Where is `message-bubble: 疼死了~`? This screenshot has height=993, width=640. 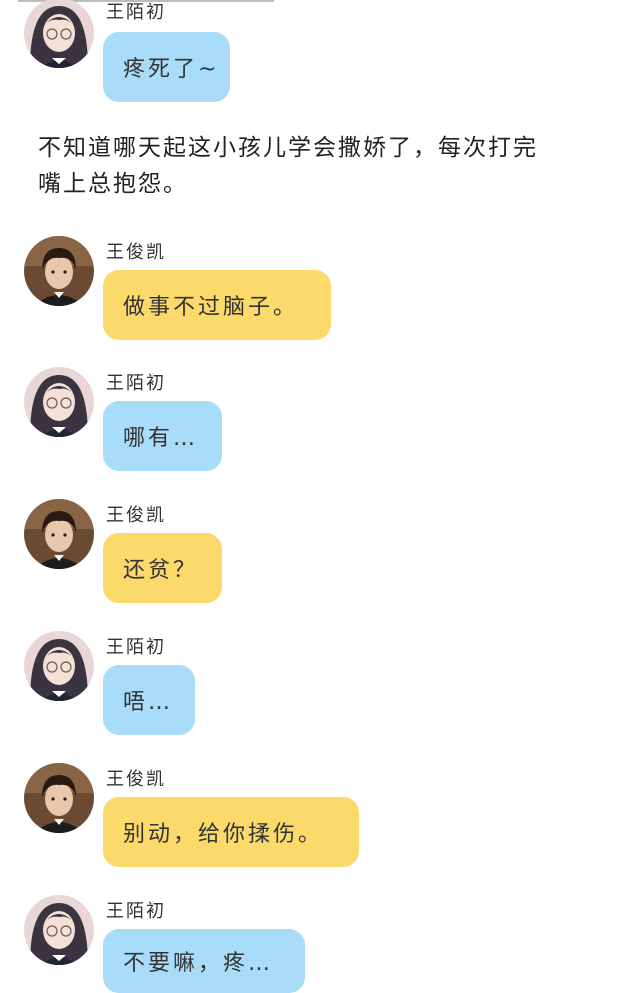
message-bubble: 疼死了~ is located at coordinates (166, 67).